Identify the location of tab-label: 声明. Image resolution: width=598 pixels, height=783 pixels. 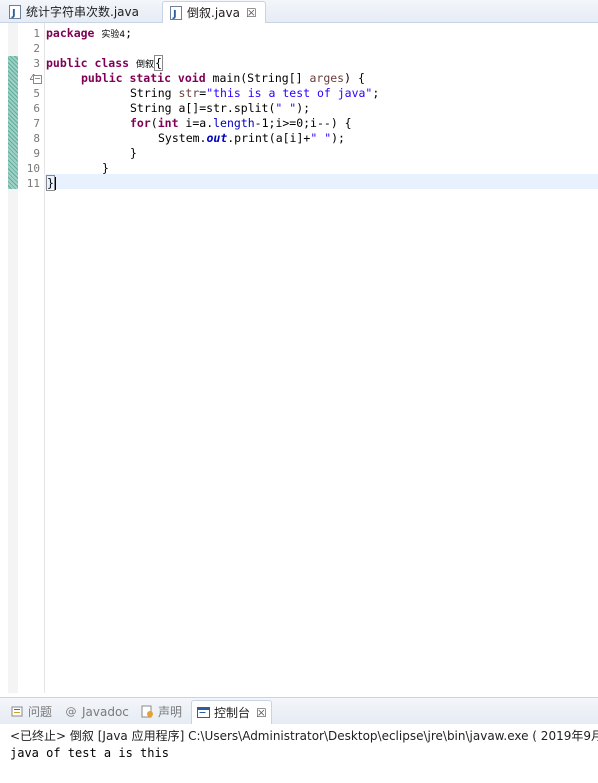
(170, 712).